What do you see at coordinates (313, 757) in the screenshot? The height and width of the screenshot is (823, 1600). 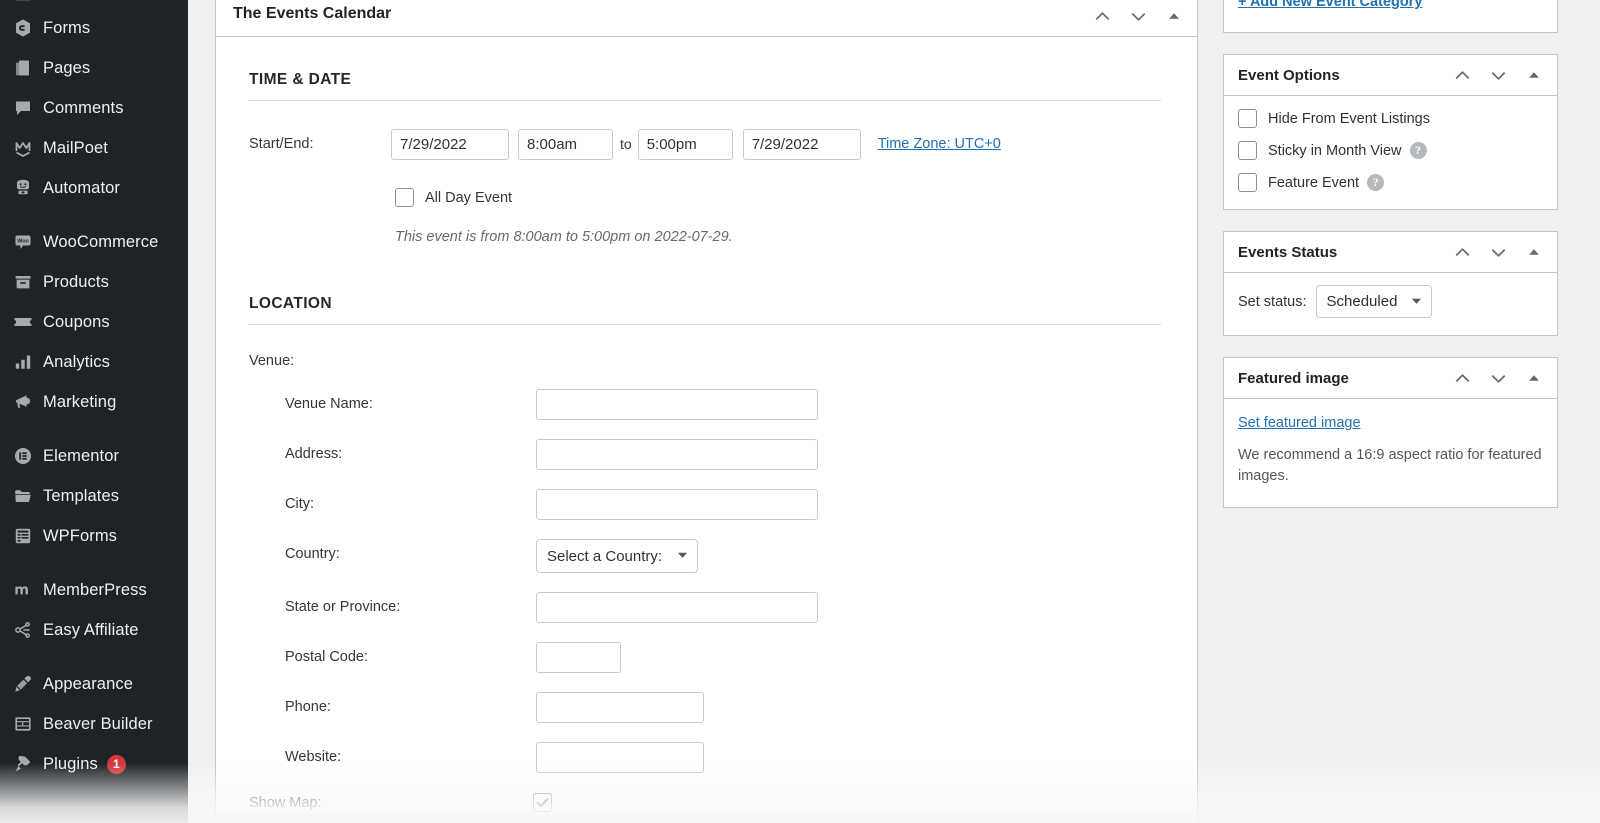 I see `website-label: Website:` at bounding box center [313, 757].